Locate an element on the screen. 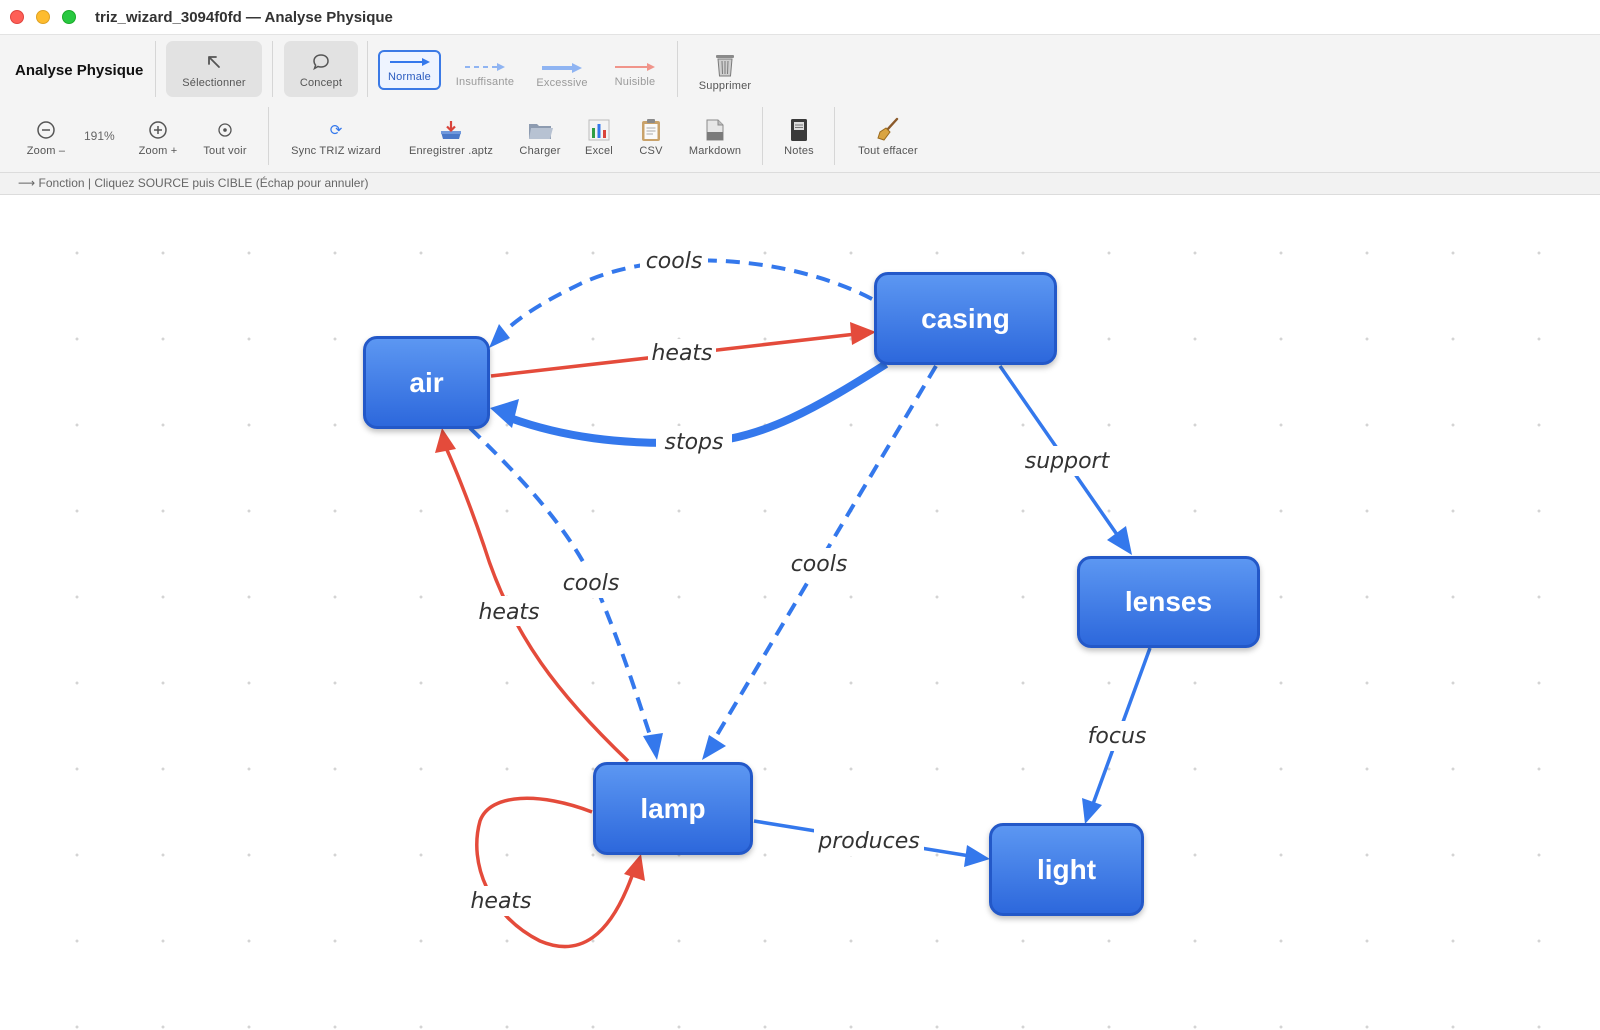 The width and height of the screenshot is (1600, 1030). notebook-icon is located at coordinates (799, 130).